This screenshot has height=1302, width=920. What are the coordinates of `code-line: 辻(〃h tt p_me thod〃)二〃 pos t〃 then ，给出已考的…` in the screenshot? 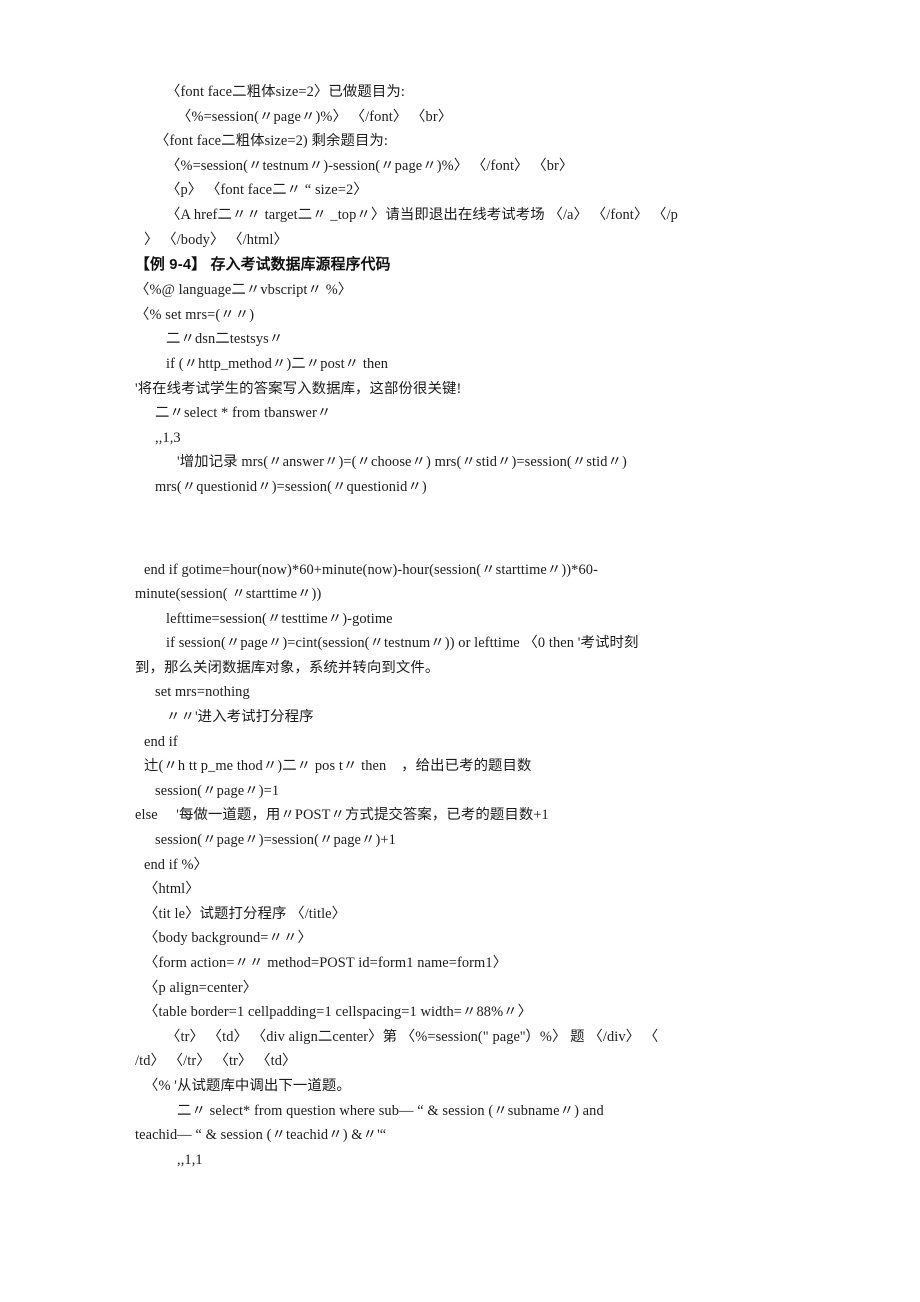 It's located at (338, 766).